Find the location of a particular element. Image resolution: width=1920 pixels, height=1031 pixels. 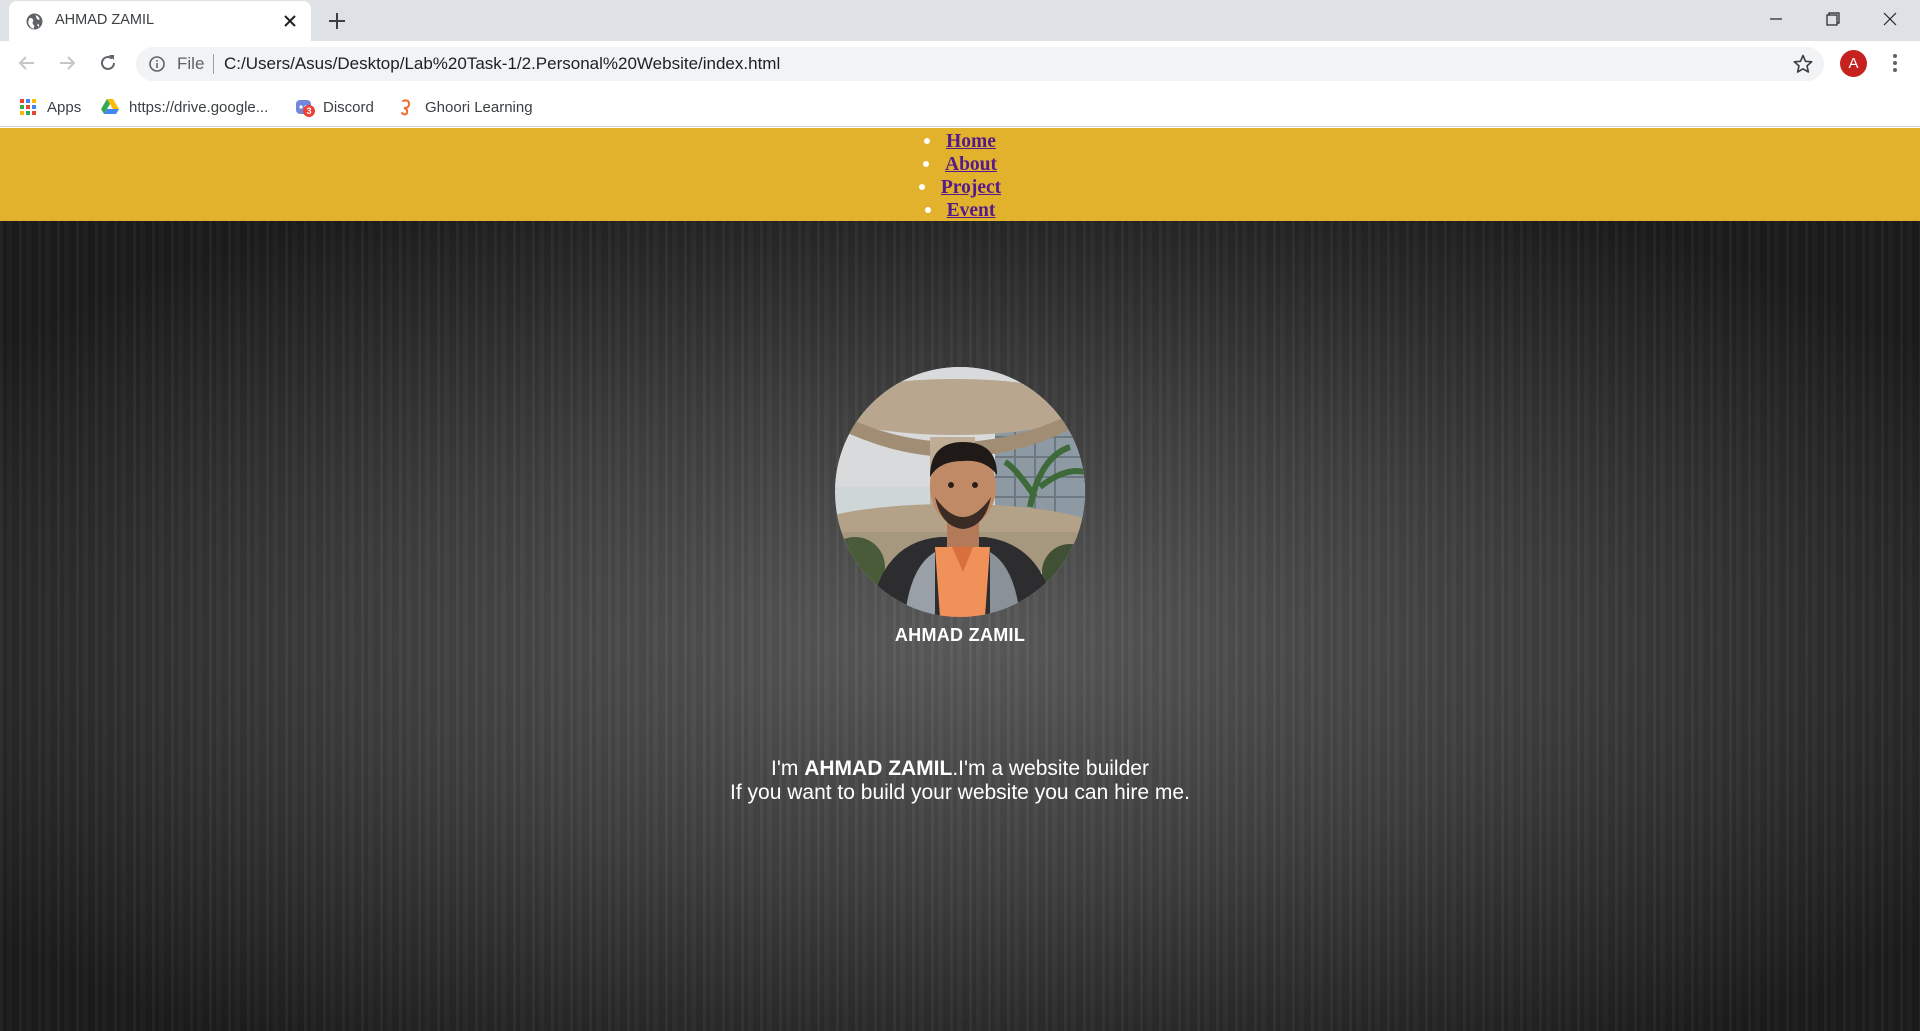

bookmark-ghoori-learning: Ghoori Learning is located at coordinates (465, 107).